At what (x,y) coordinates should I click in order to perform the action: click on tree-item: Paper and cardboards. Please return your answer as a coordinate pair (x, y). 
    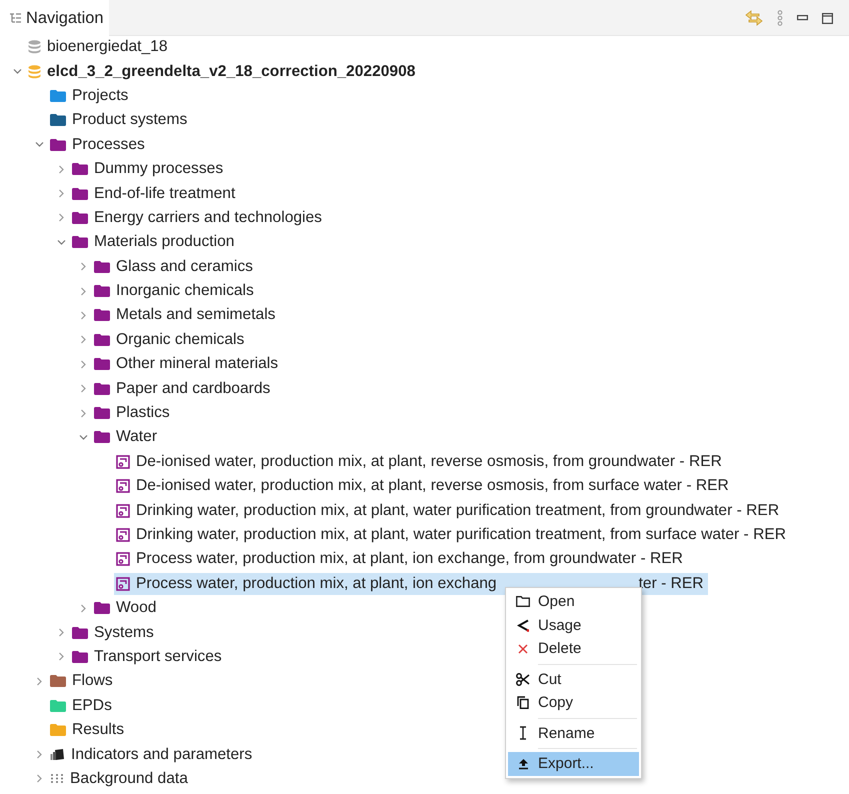
    Looking at the image, I should click on (183, 389).